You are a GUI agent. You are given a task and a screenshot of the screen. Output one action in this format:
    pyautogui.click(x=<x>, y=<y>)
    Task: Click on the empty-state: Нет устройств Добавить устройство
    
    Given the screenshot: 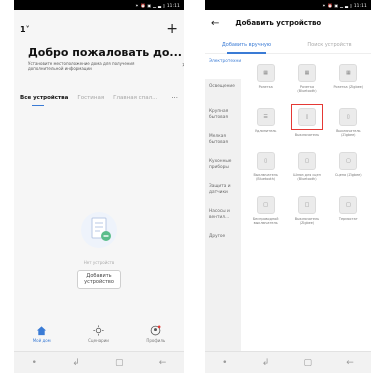 What is the action you would take?
    pyautogui.click(x=99, y=249)
    